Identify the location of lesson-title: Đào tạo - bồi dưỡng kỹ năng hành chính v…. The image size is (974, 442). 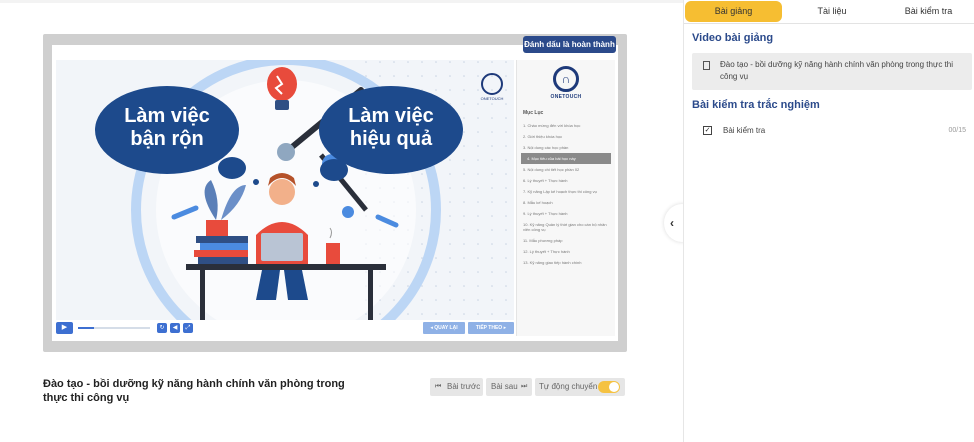
(194, 391).